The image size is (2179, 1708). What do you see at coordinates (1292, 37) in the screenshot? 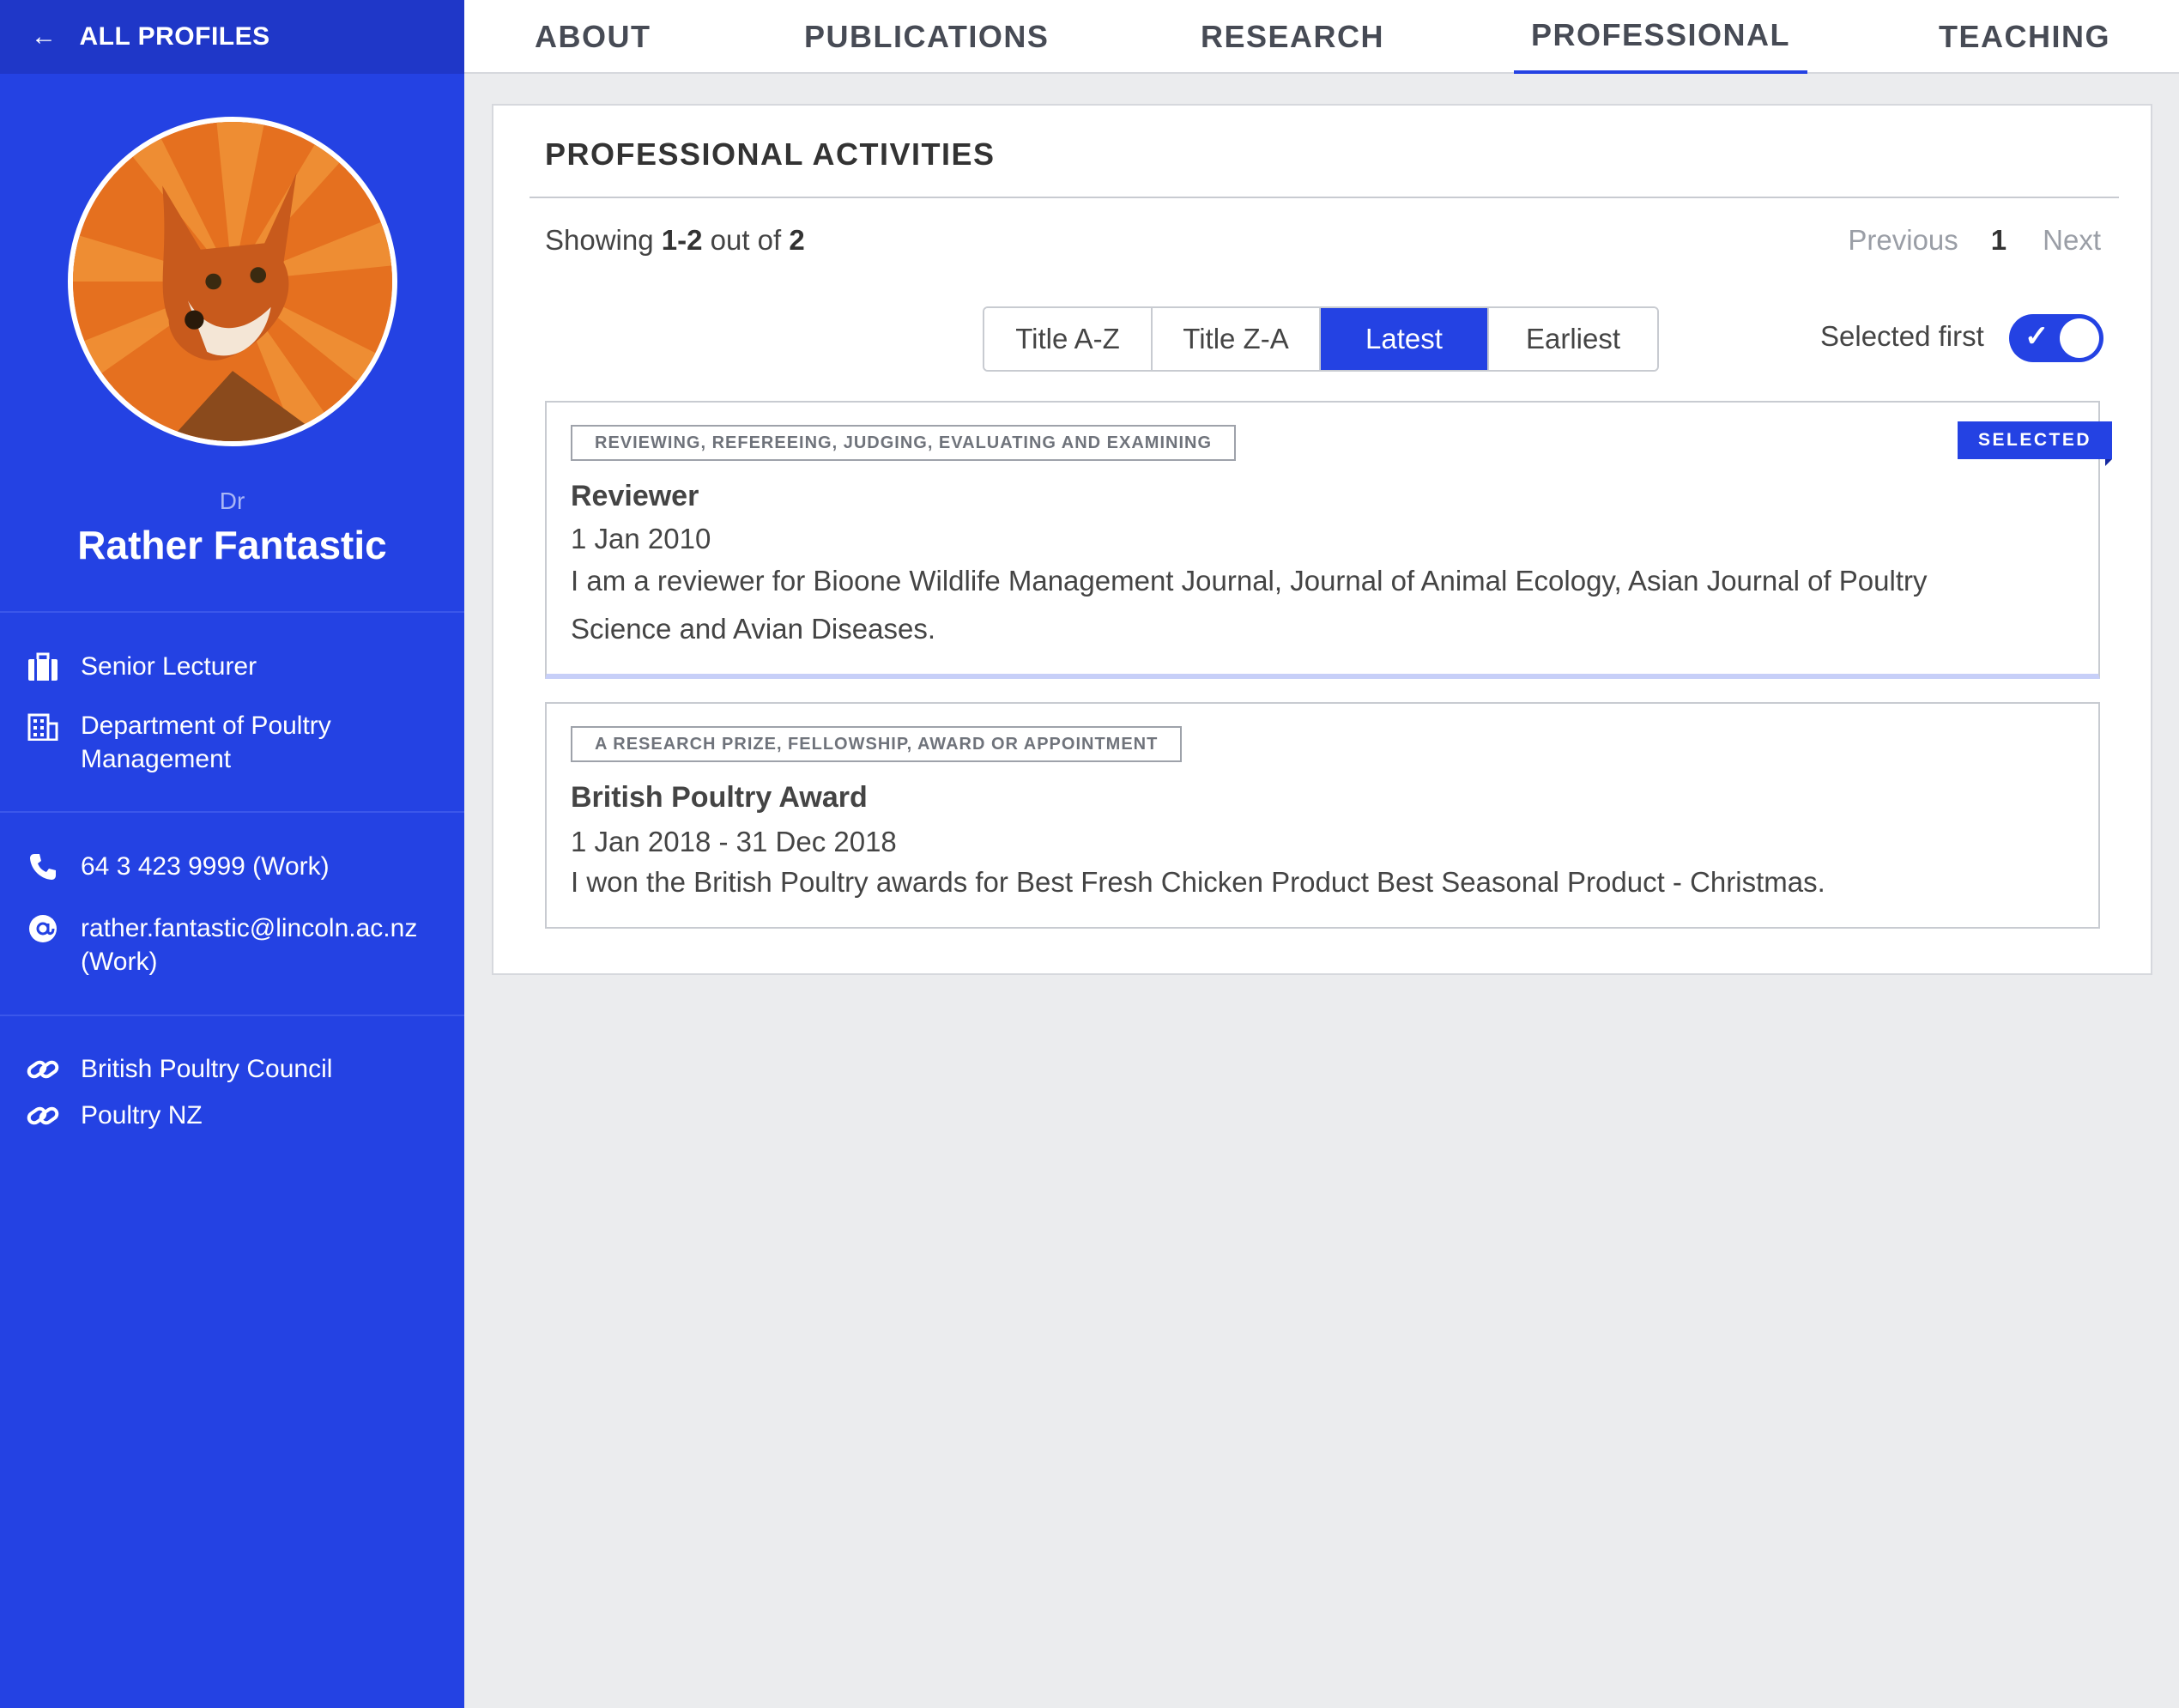
I see `tab-research: RESEARCH` at bounding box center [1292, 37].